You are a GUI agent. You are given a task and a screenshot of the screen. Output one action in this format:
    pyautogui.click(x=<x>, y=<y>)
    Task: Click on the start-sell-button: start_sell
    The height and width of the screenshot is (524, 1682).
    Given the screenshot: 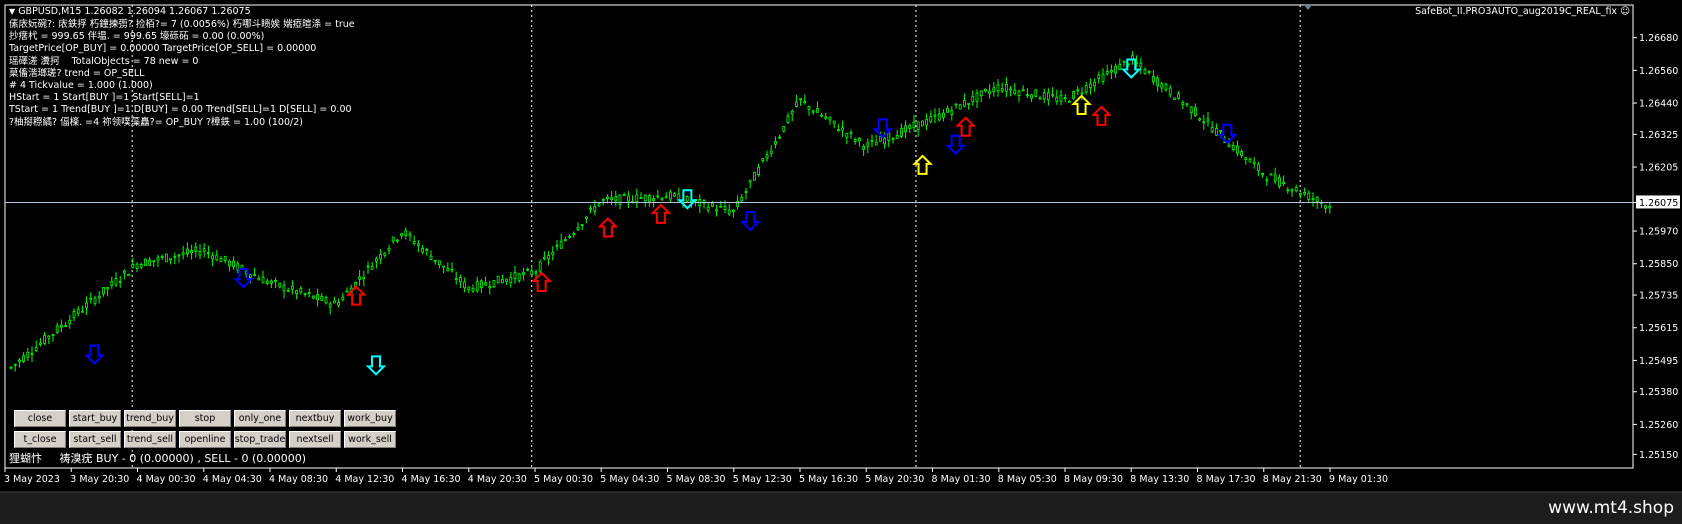 What is the action you would take?
    pyautogui.click(x=95, y=439)
    